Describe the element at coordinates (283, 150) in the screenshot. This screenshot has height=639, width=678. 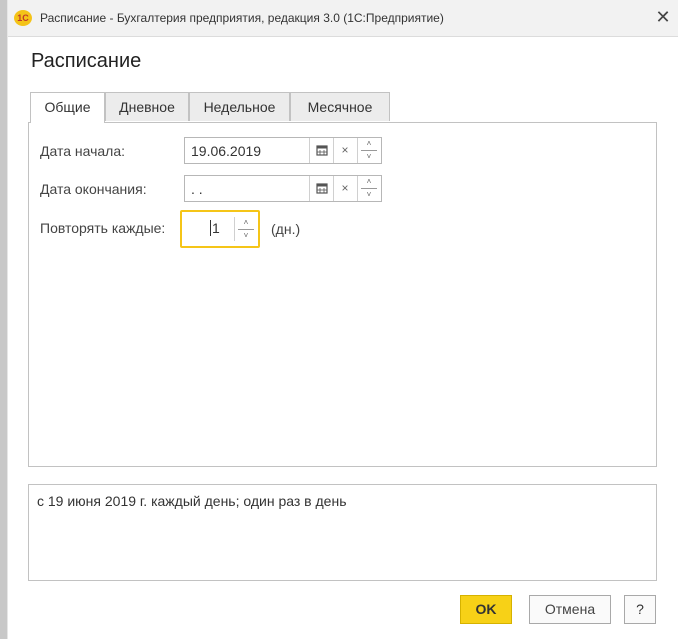
I see `start-date-field: 19.06.2019 × ˄ ˅` at that location.